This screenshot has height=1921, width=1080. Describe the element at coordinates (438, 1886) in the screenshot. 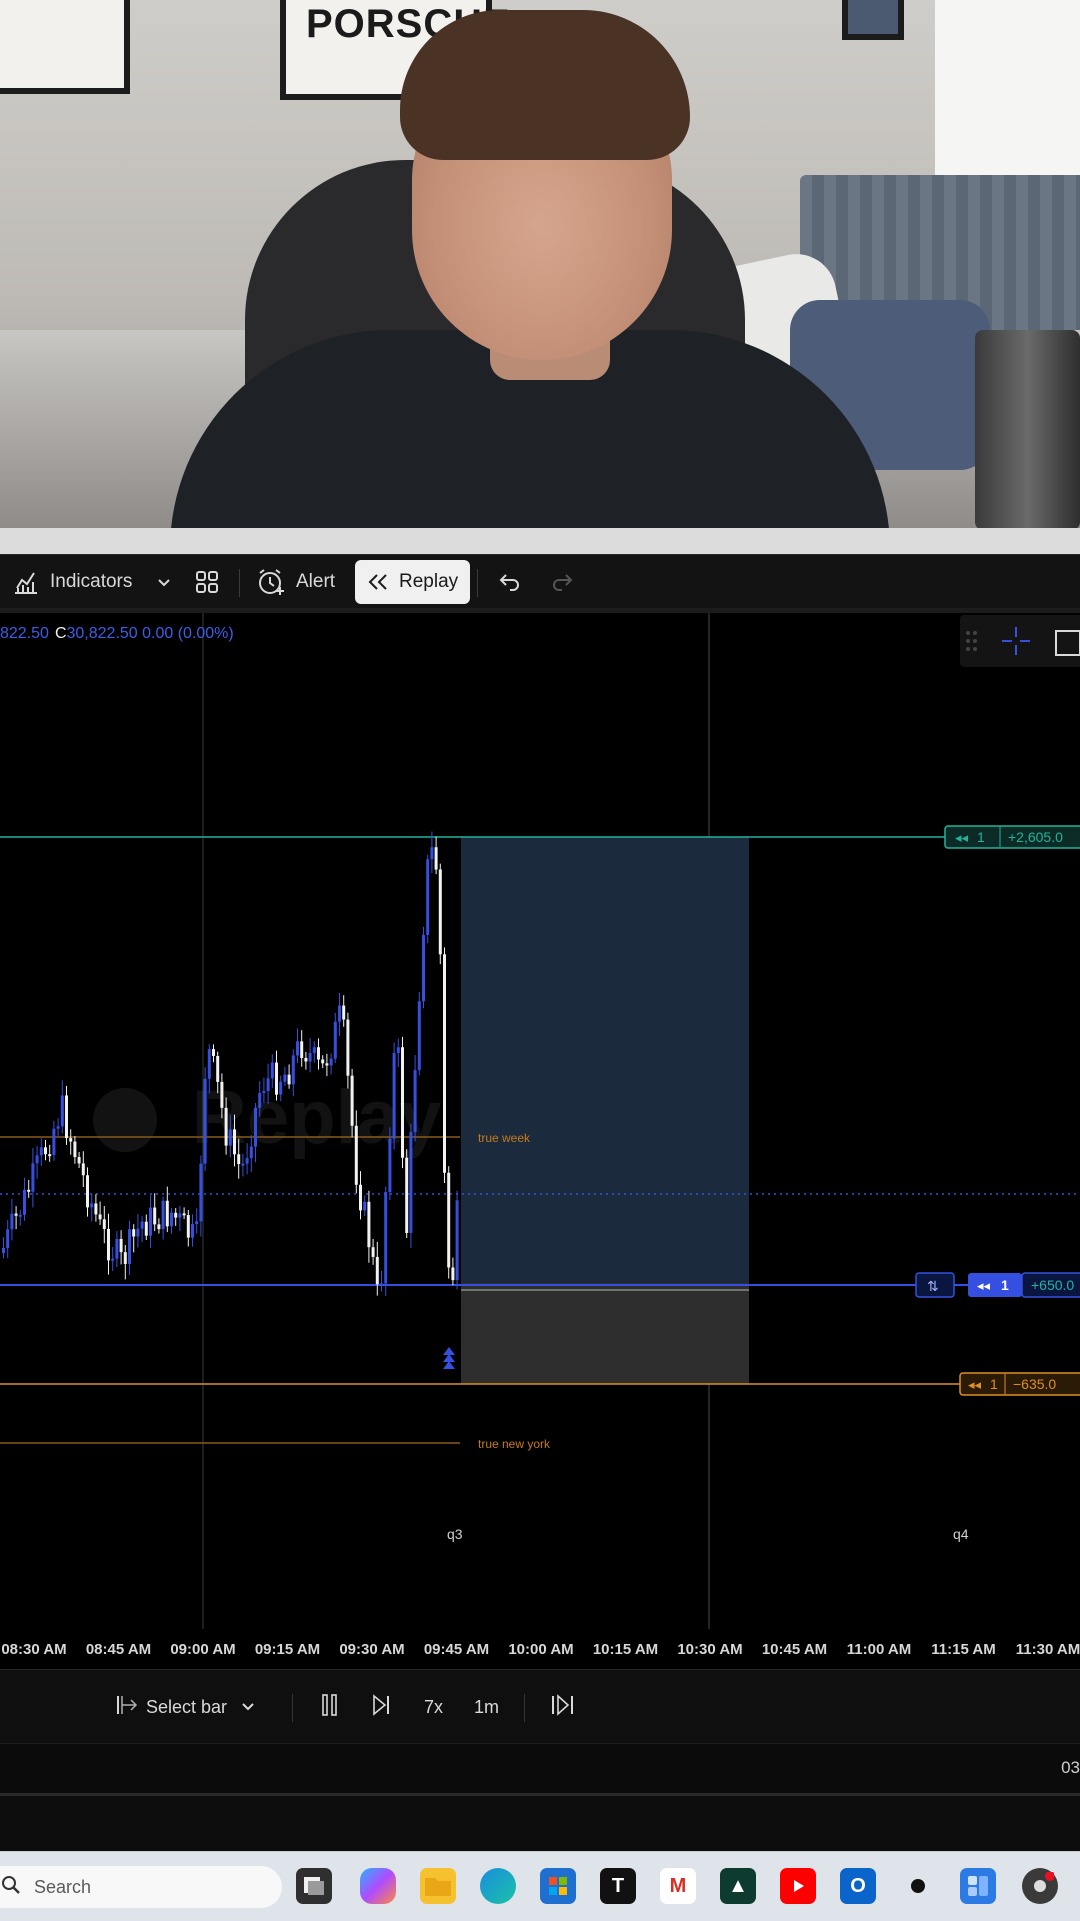

I see `folder-icon` at that location.